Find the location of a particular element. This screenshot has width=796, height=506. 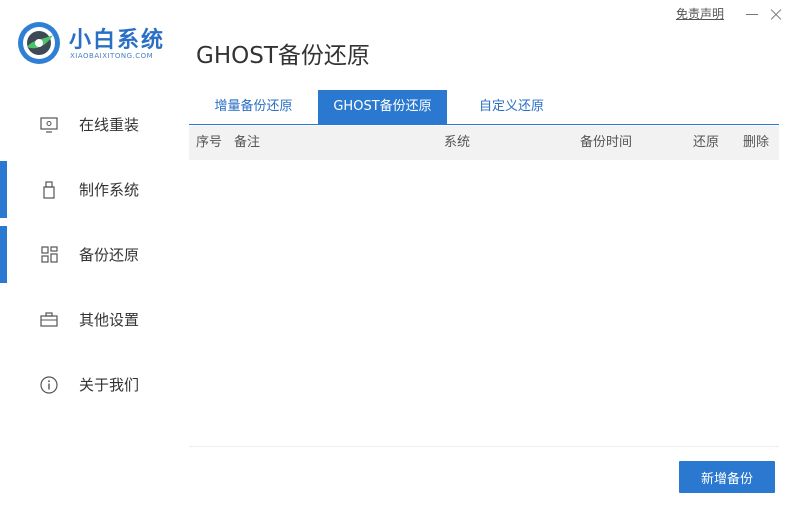

sidebar-item-label: 其他设置 is located at coordinates (109, 320).